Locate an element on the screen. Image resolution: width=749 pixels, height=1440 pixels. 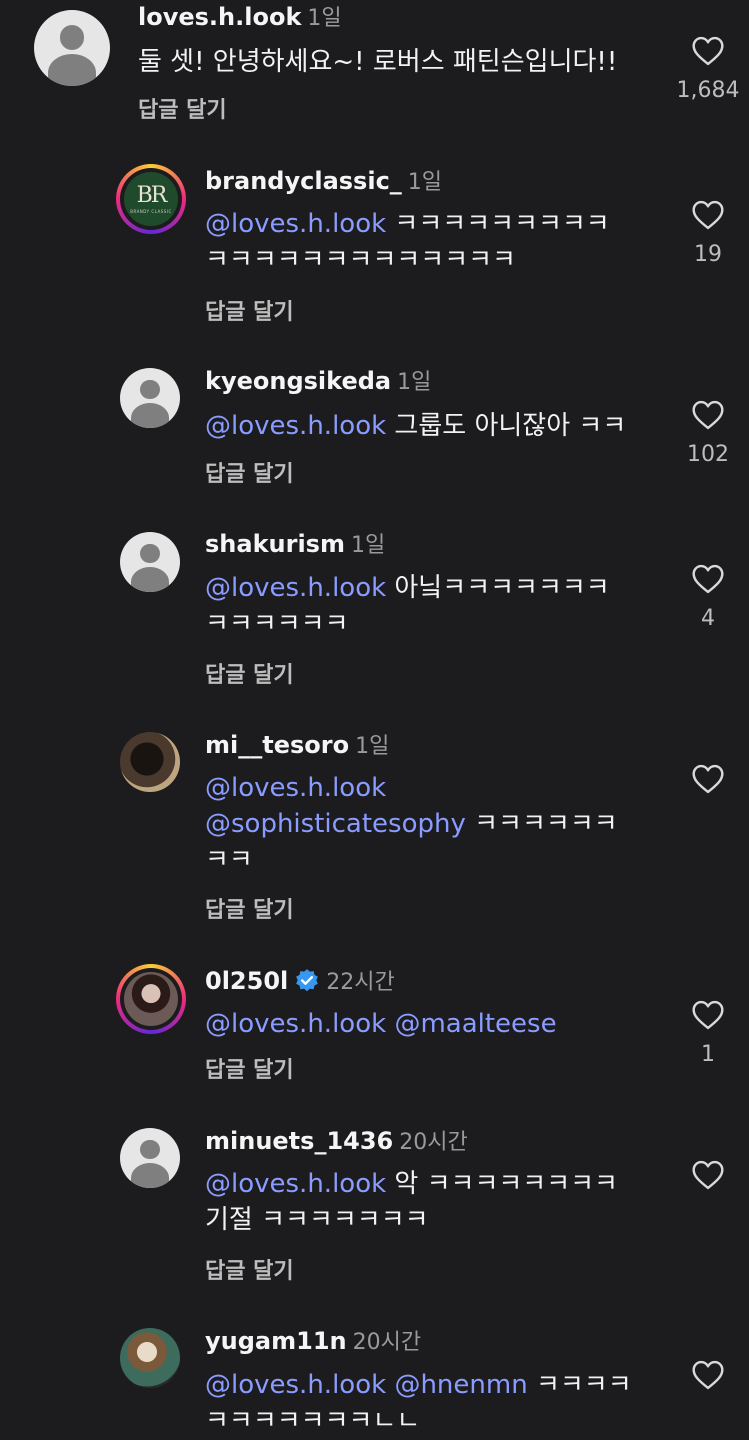
mention-link: @sophisticatesophy is located at coordinates (335, 824).